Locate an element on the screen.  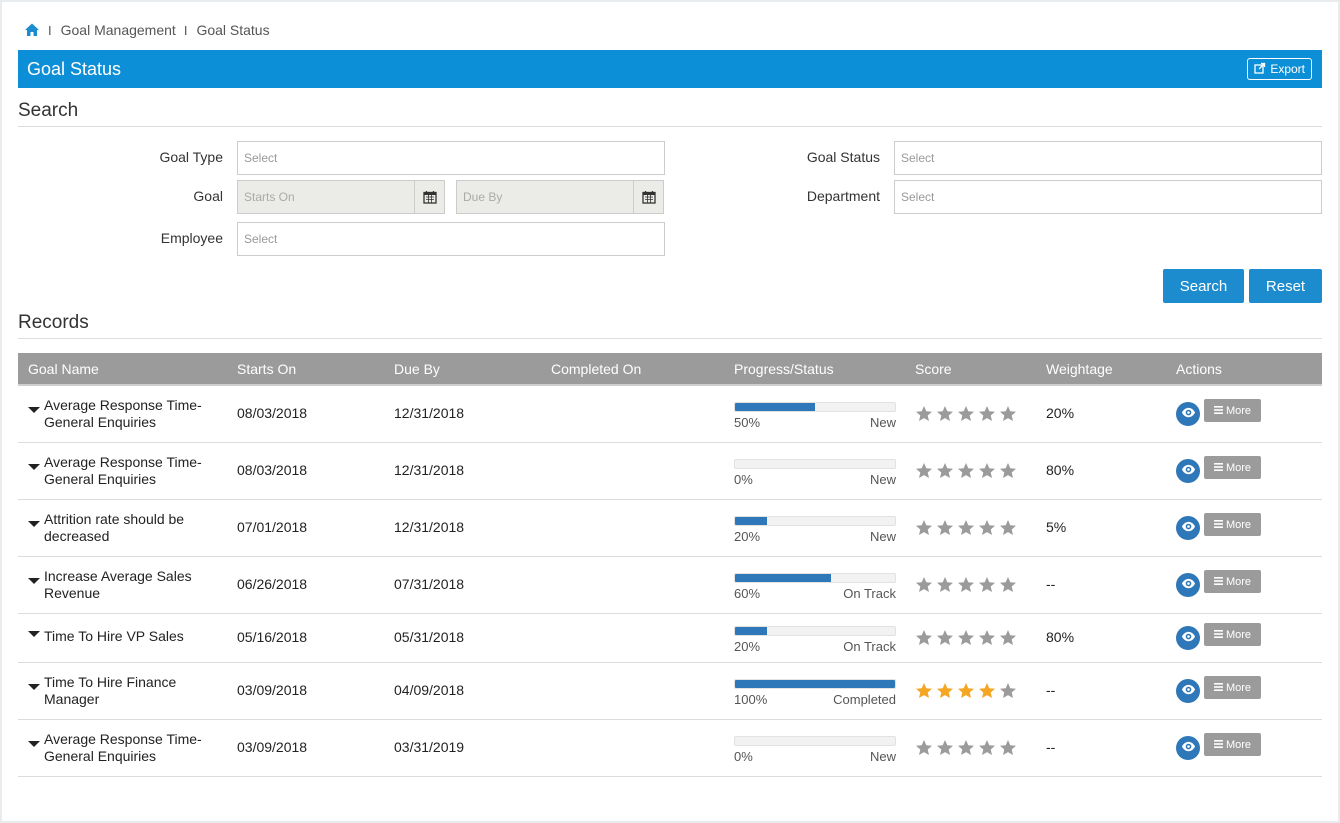
column-due-by: Due By is located at coordinates (417, 369).